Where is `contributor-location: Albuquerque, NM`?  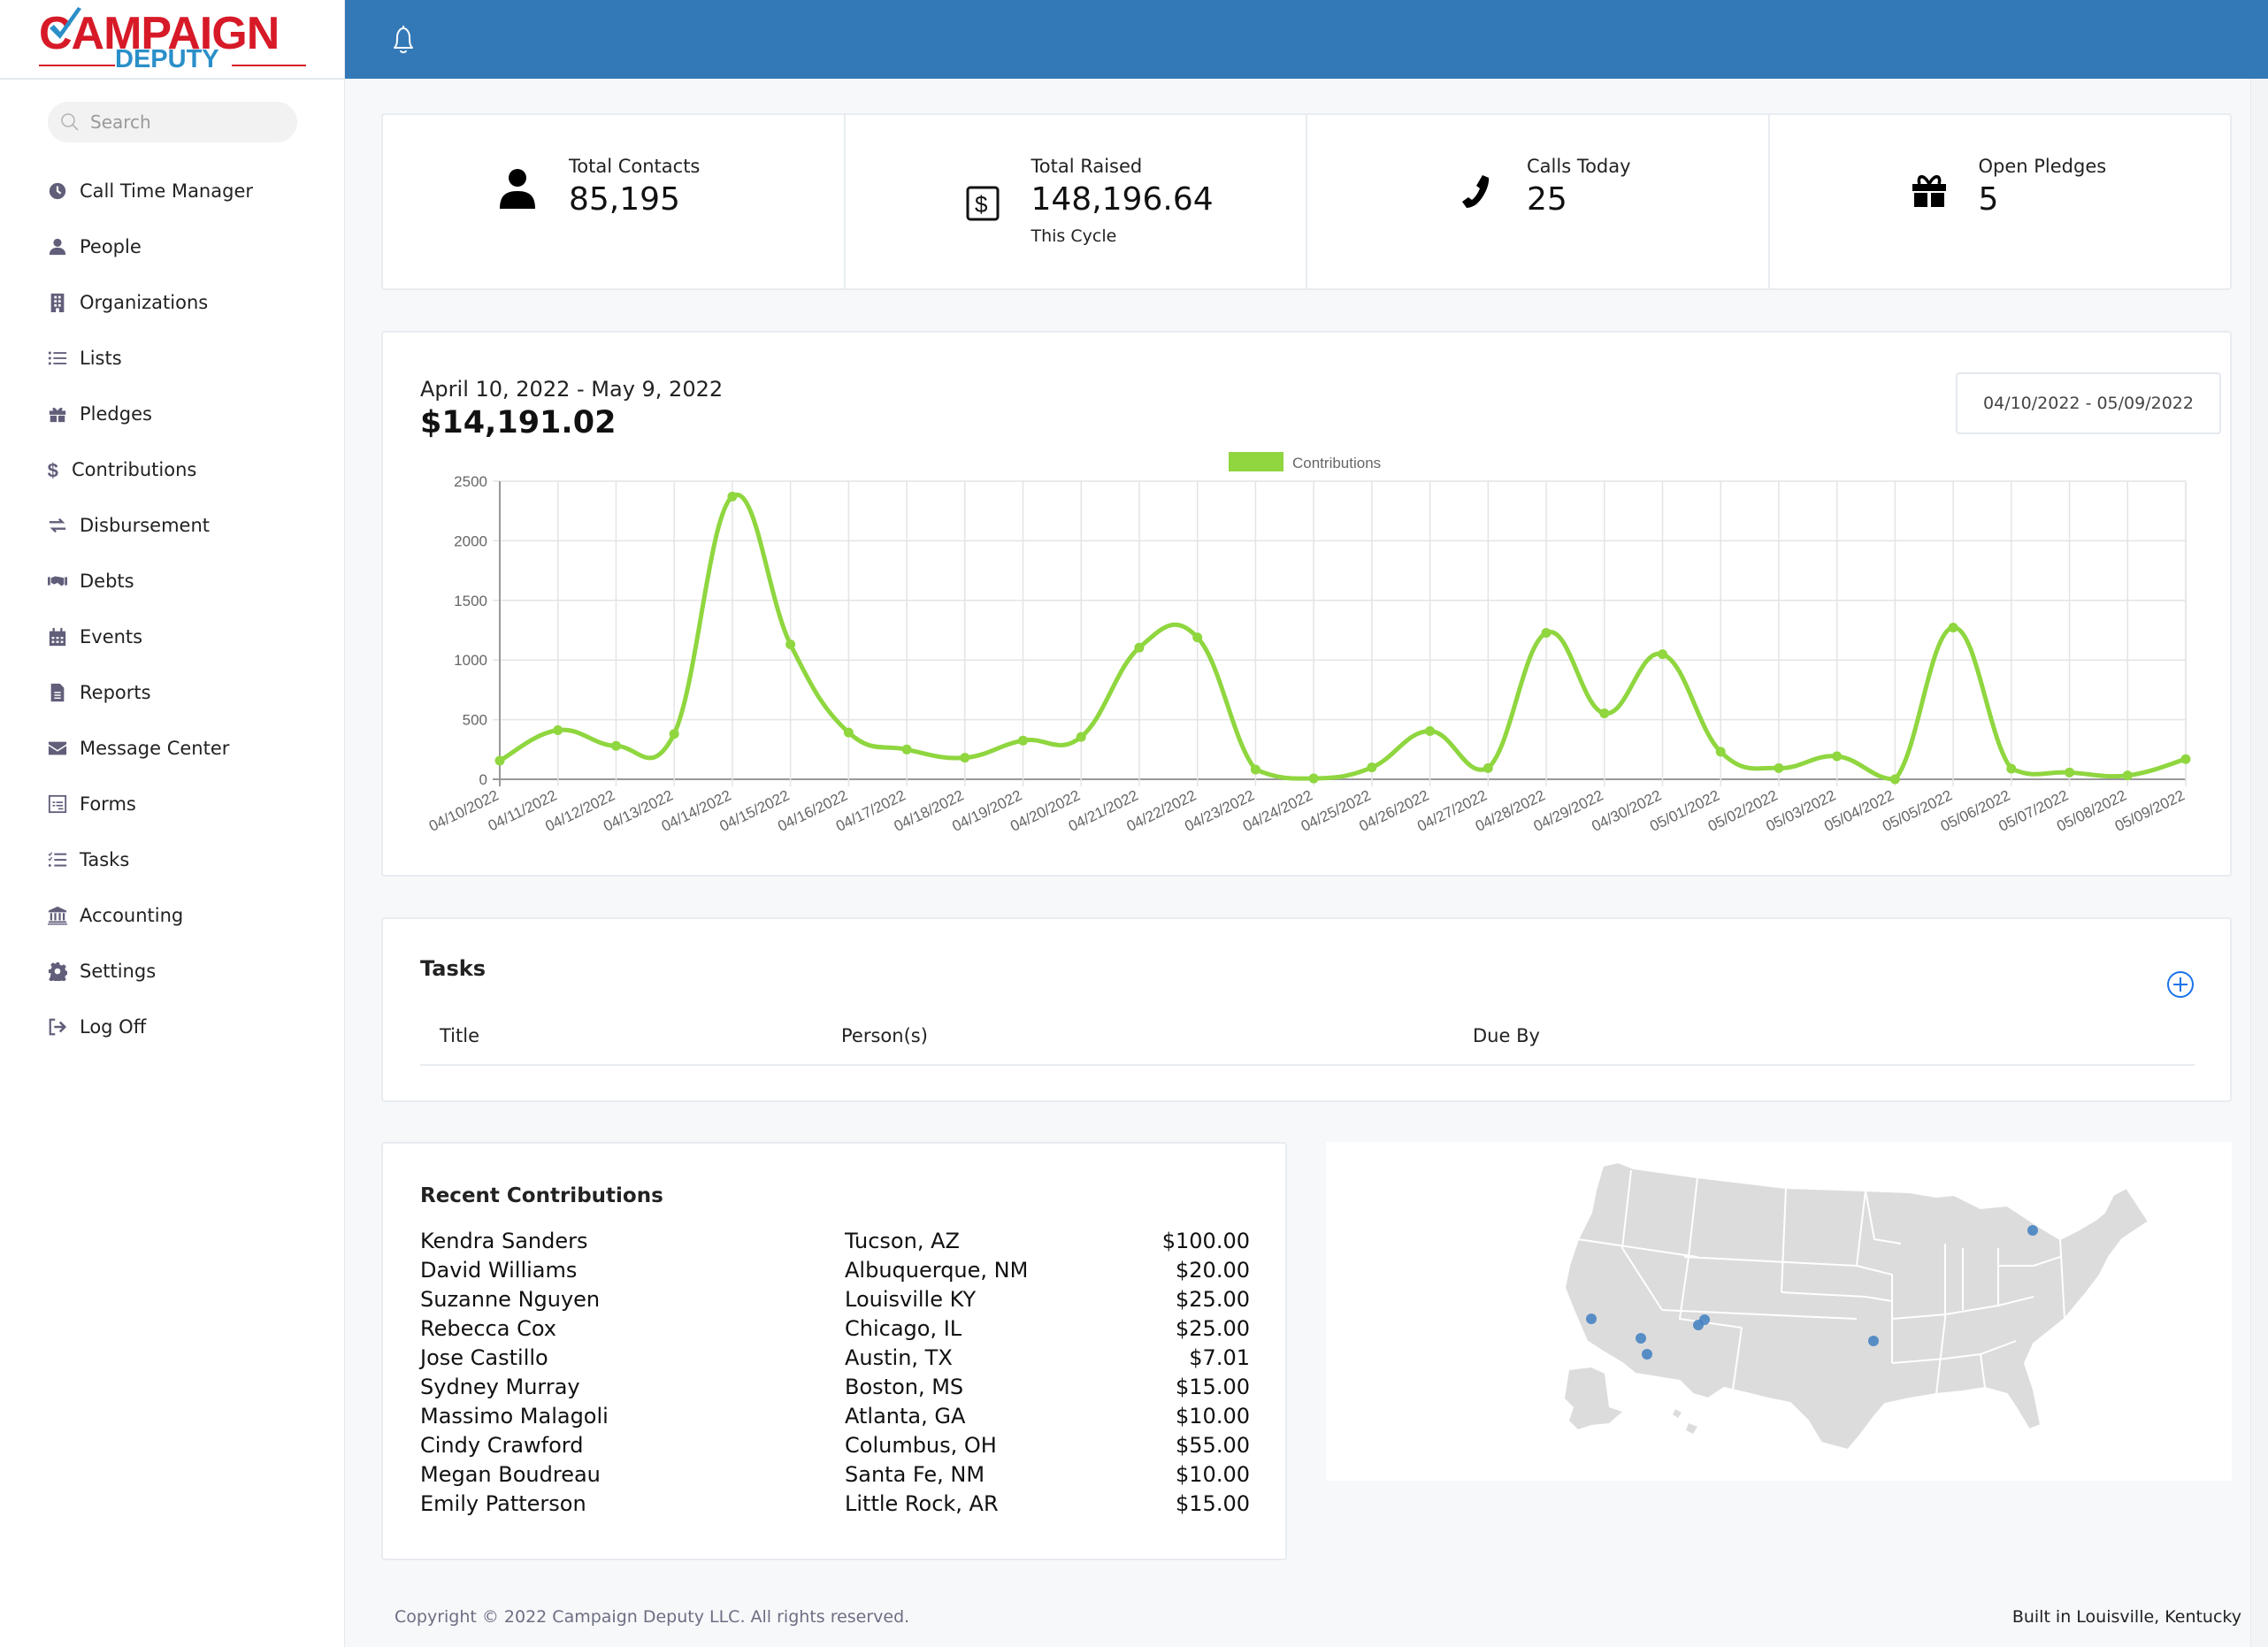
contributor-location: Albuquerque, NM is located at coordinates (937, 1270).